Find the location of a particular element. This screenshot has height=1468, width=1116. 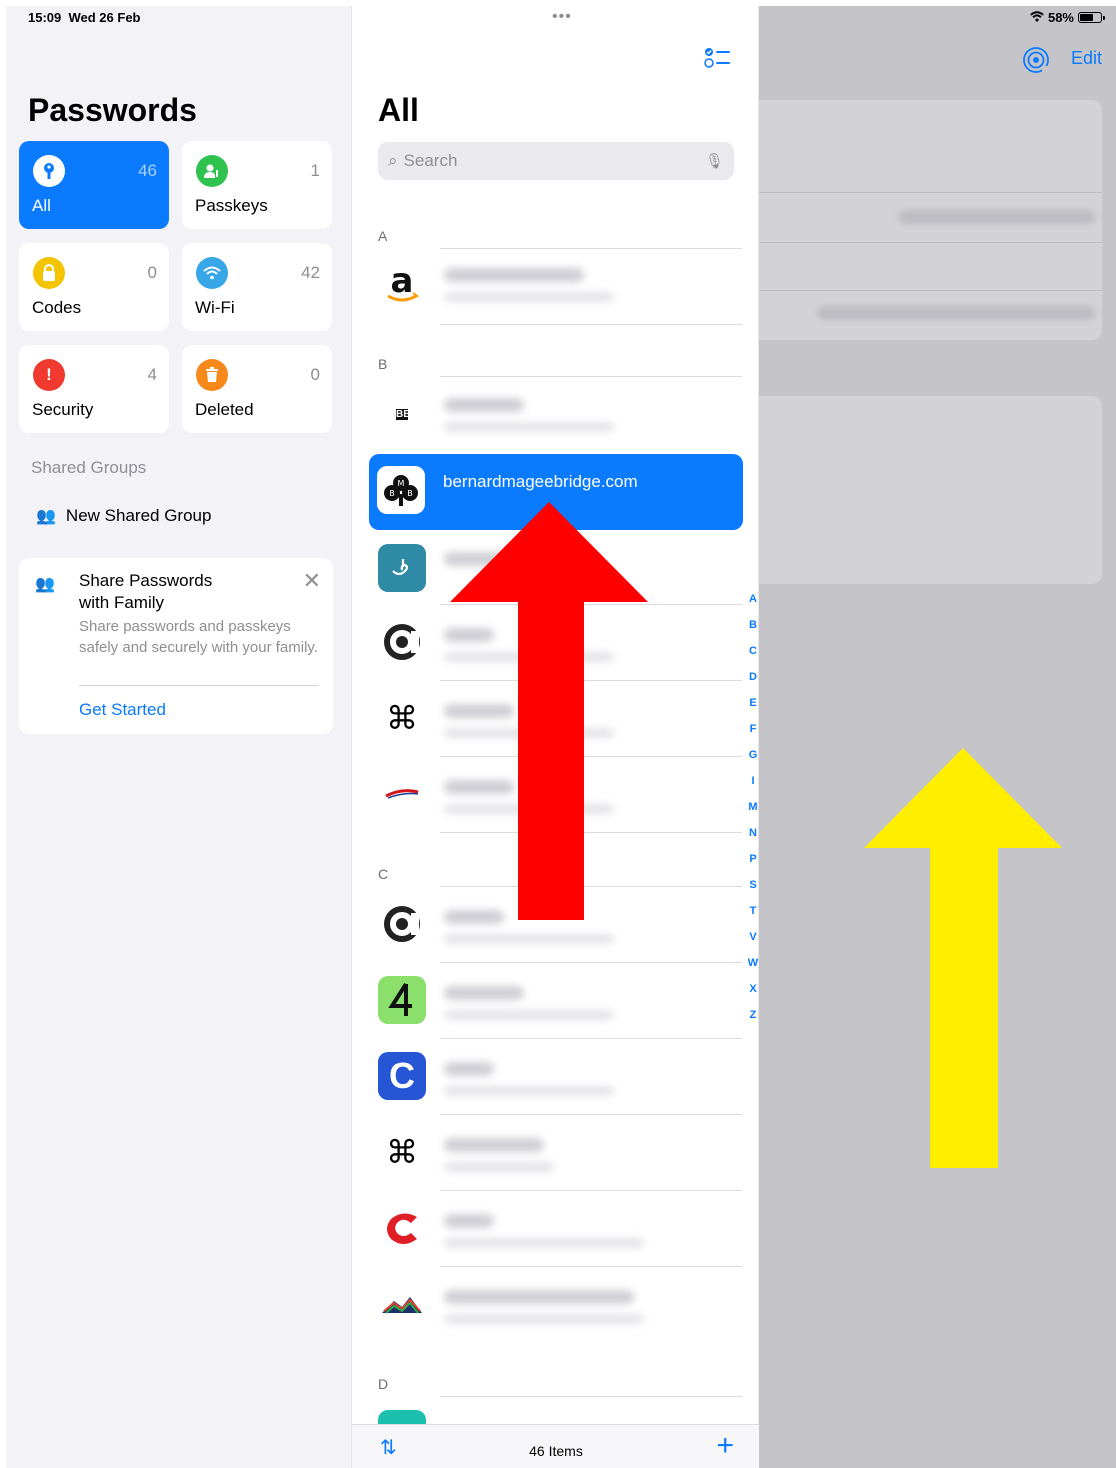

tile-label: Wi-Fi is located at coordinates (215, 307).